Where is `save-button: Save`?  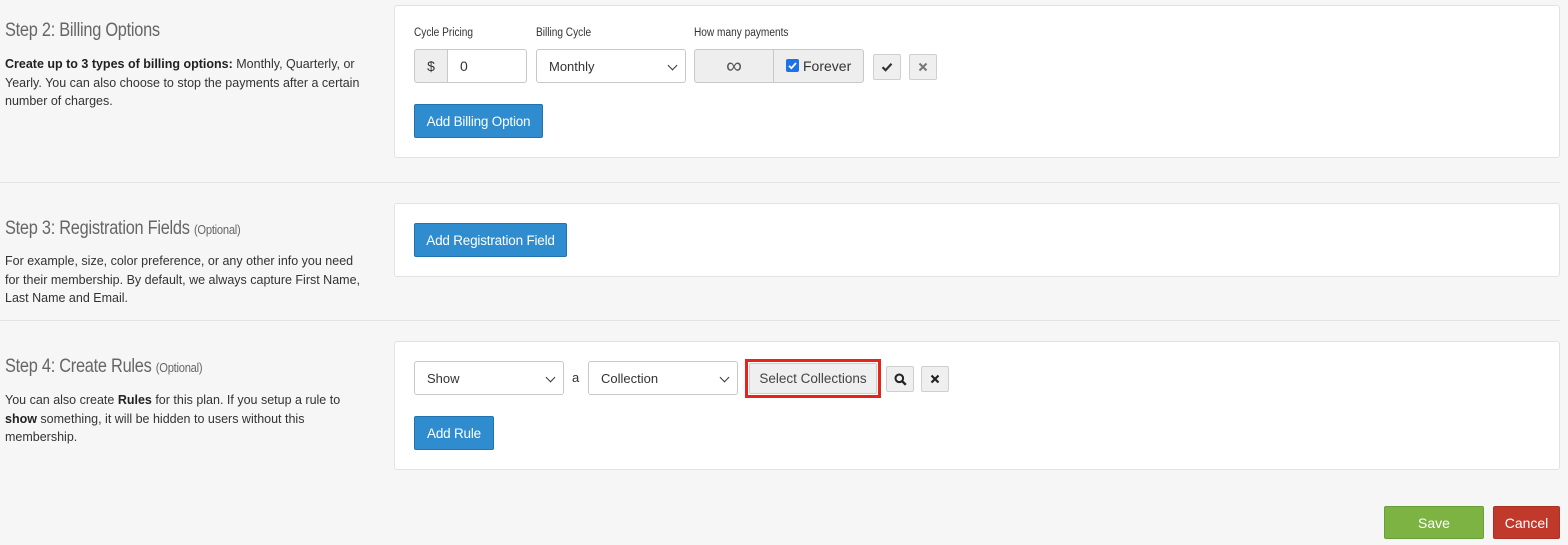
save-button: Save is located at coordinates (1434, 522).